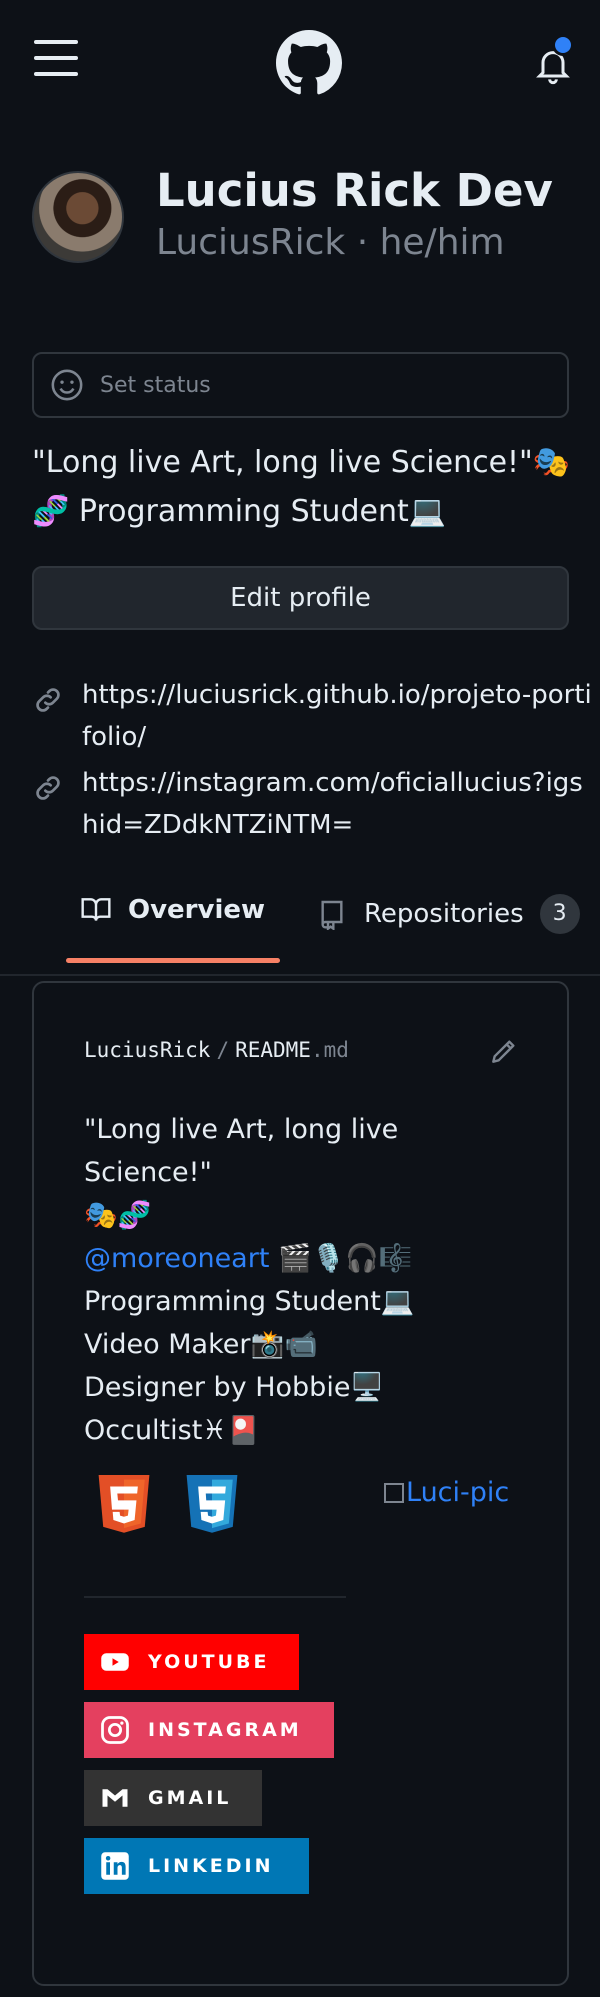 The image size is (600, 1997). Describe the element at coordinates (201, 1344) in the screenshot. I see `readme-line: Video Maker📸📹` at that location.